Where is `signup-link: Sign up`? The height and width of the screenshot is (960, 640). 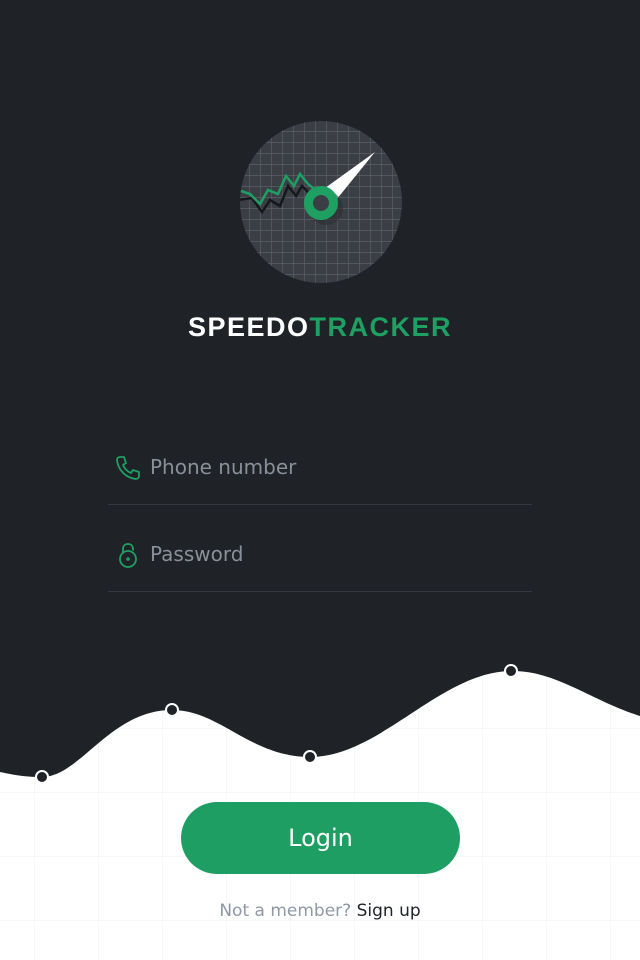
signup-link: Sign up is located at coordinates (389, 911).